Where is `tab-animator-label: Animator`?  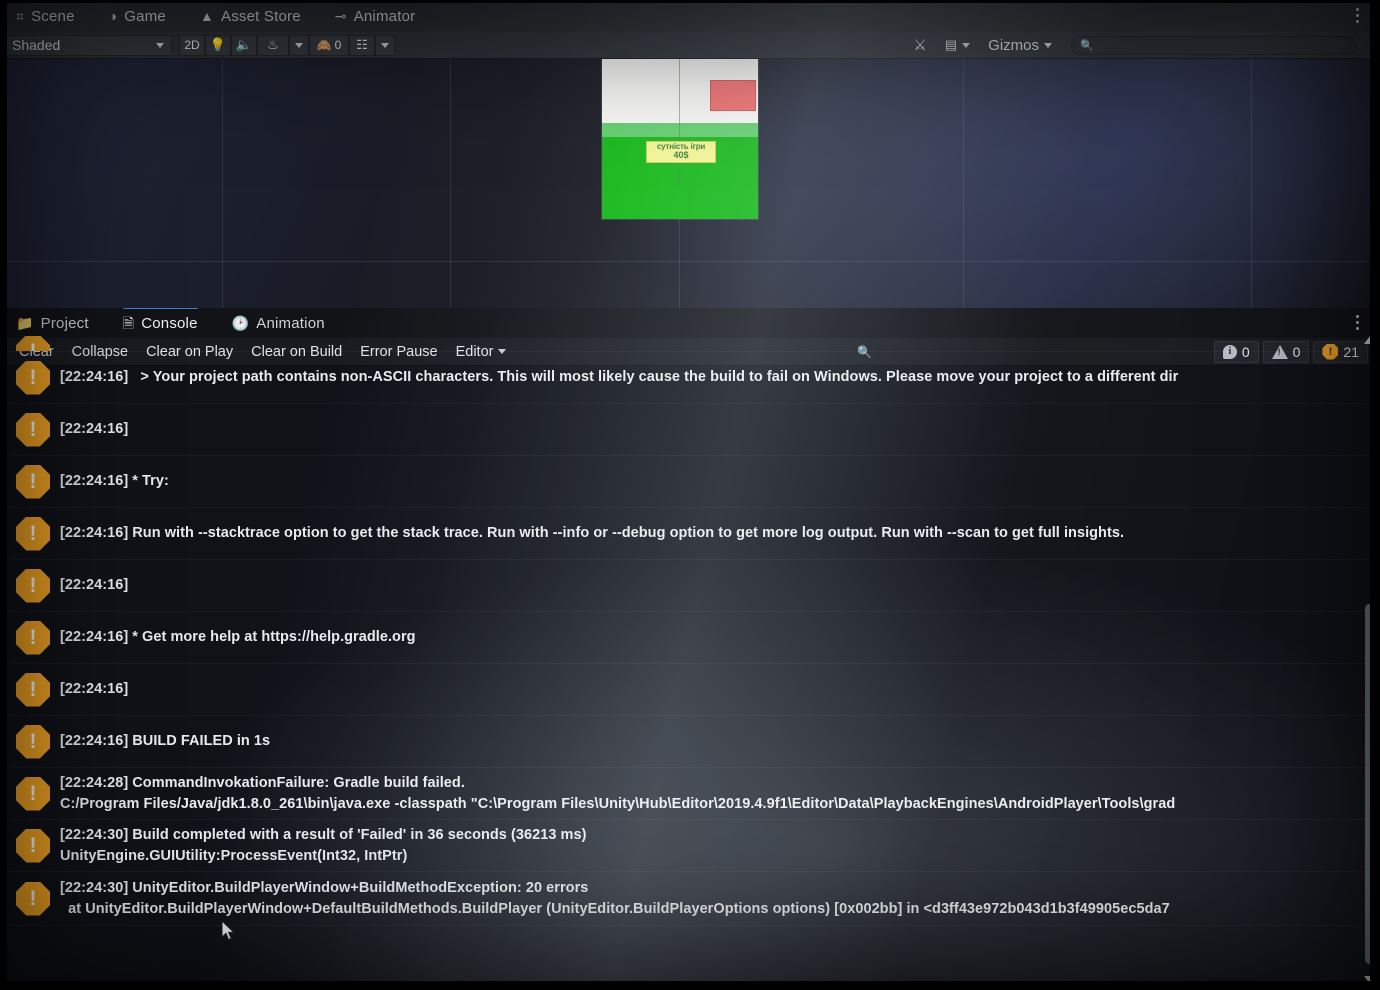
tab-animator-label: Animator is located at coordinates (384, 16).